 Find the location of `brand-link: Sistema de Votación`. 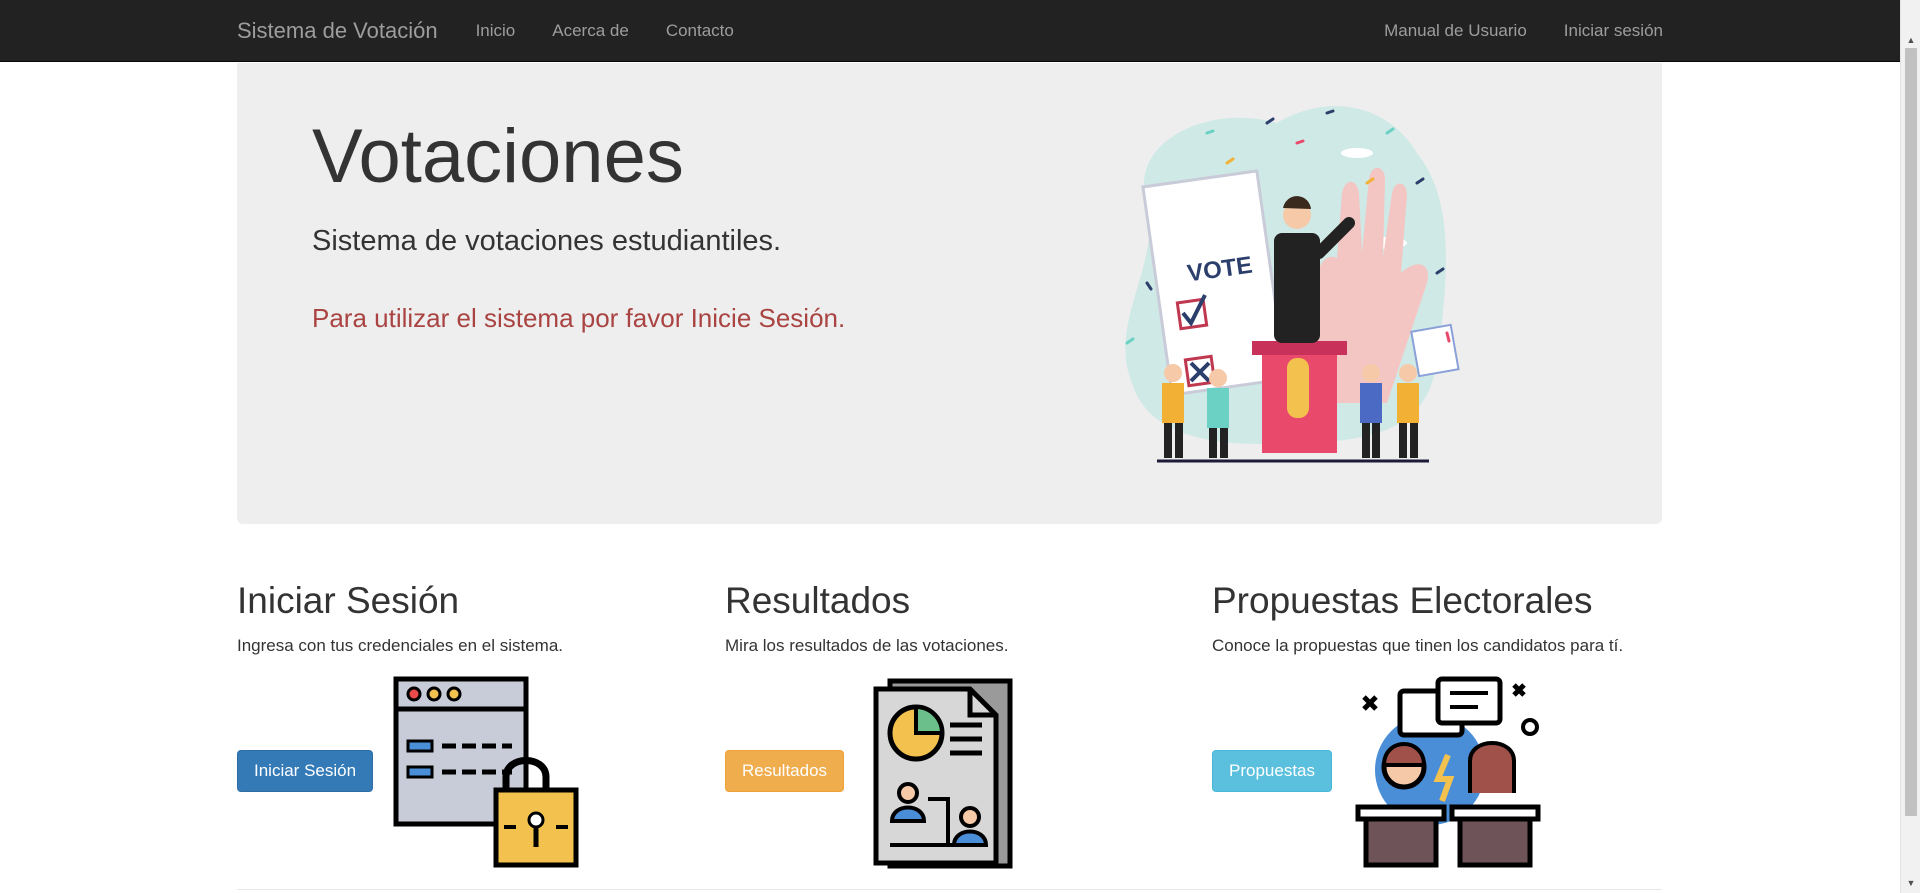

brand-link: Sistema de Votación is located at coordinates (337, 31).